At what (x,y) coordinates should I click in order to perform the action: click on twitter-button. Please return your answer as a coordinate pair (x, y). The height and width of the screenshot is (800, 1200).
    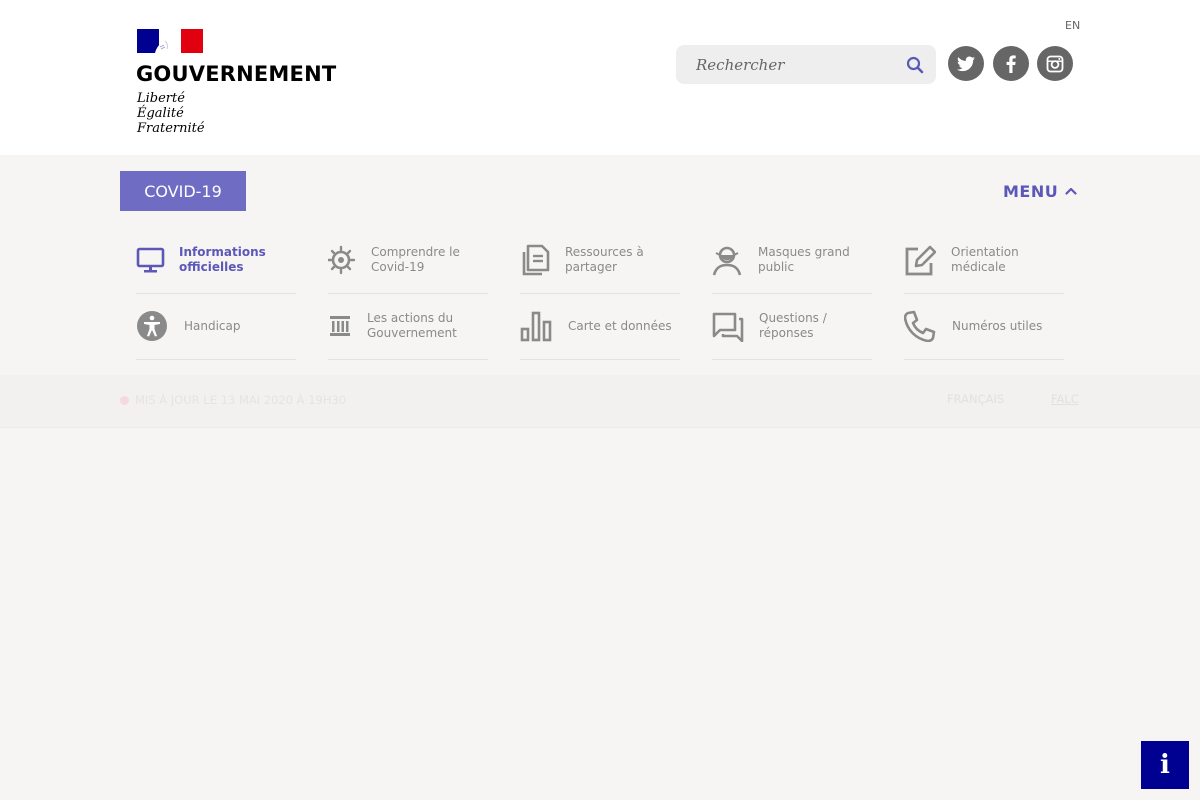
    Looking at the image, I should click on (966, 63).